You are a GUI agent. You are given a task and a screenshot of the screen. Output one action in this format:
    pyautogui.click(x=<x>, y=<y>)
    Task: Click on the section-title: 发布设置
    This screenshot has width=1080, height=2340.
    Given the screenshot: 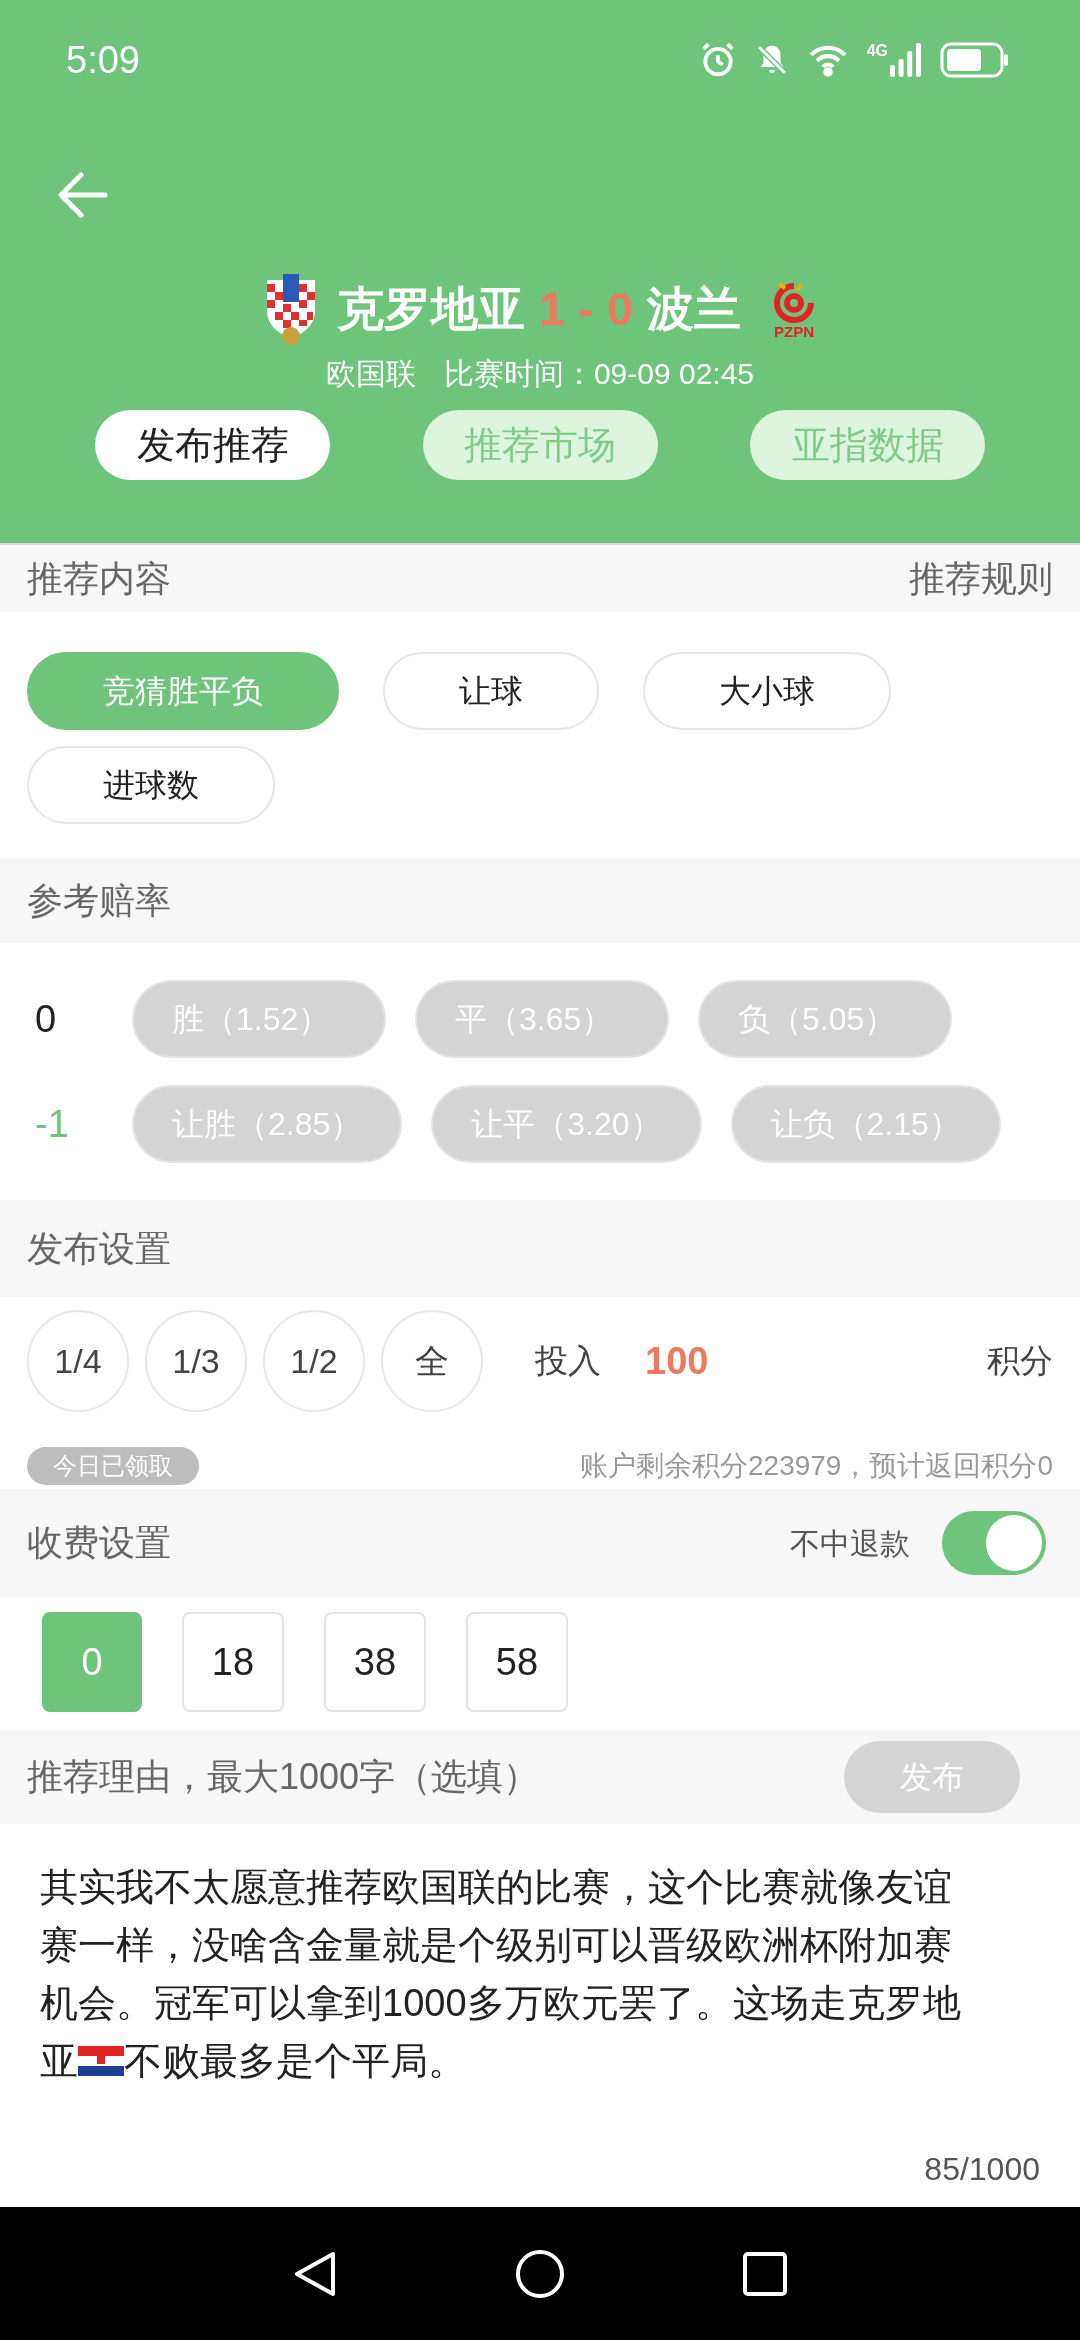 What is the action you would take?
    pyautogui.click(x=99, y=1248)
    